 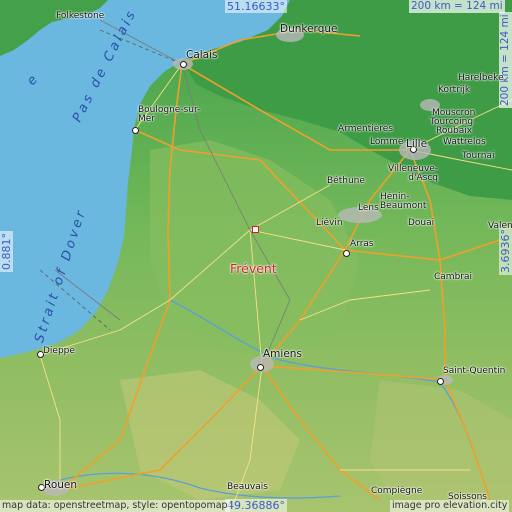 I want to click on place-label-tournai: Tournai, so click(x=478, y=156).